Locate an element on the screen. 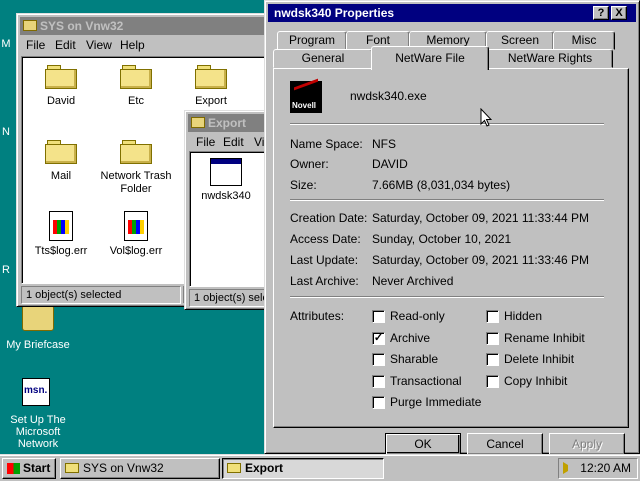 Image resolution: width=640 pixels, height=481 pixels. folder-label: Export is located at coordinates (211, 101).